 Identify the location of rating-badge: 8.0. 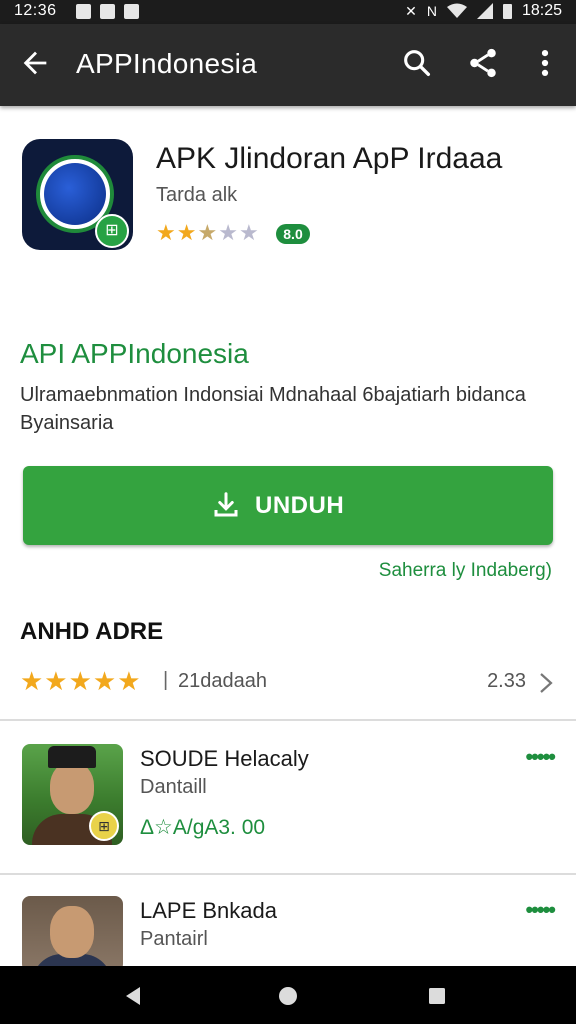
(293, 234).